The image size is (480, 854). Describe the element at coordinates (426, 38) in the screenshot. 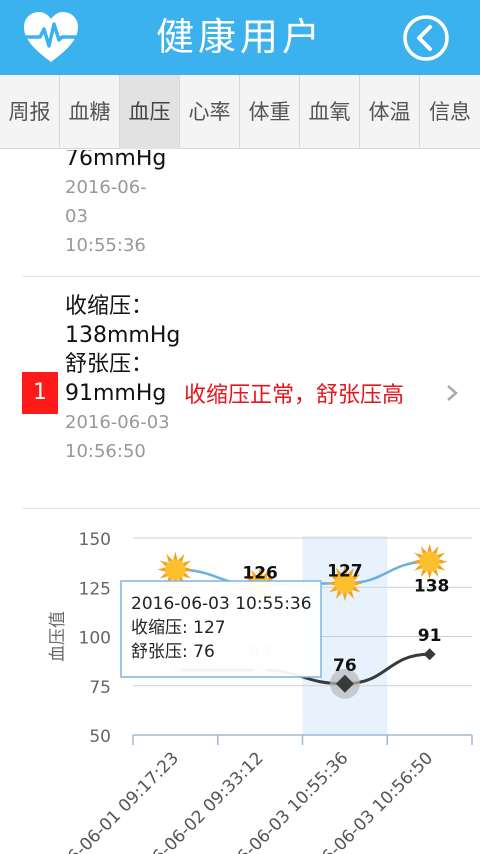

I see `back-arrow-icon` at that location.